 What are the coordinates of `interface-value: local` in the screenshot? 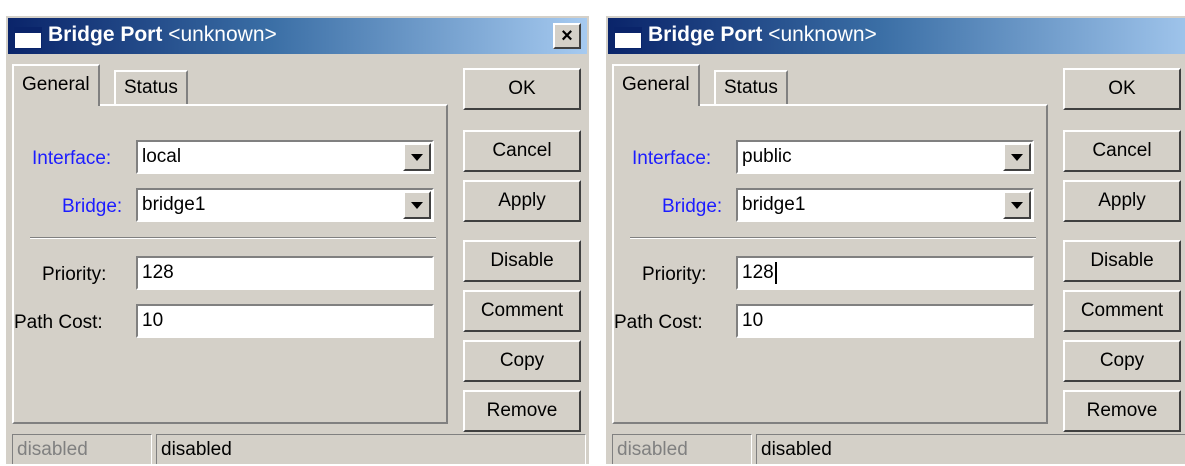 It's located at (162, 156).